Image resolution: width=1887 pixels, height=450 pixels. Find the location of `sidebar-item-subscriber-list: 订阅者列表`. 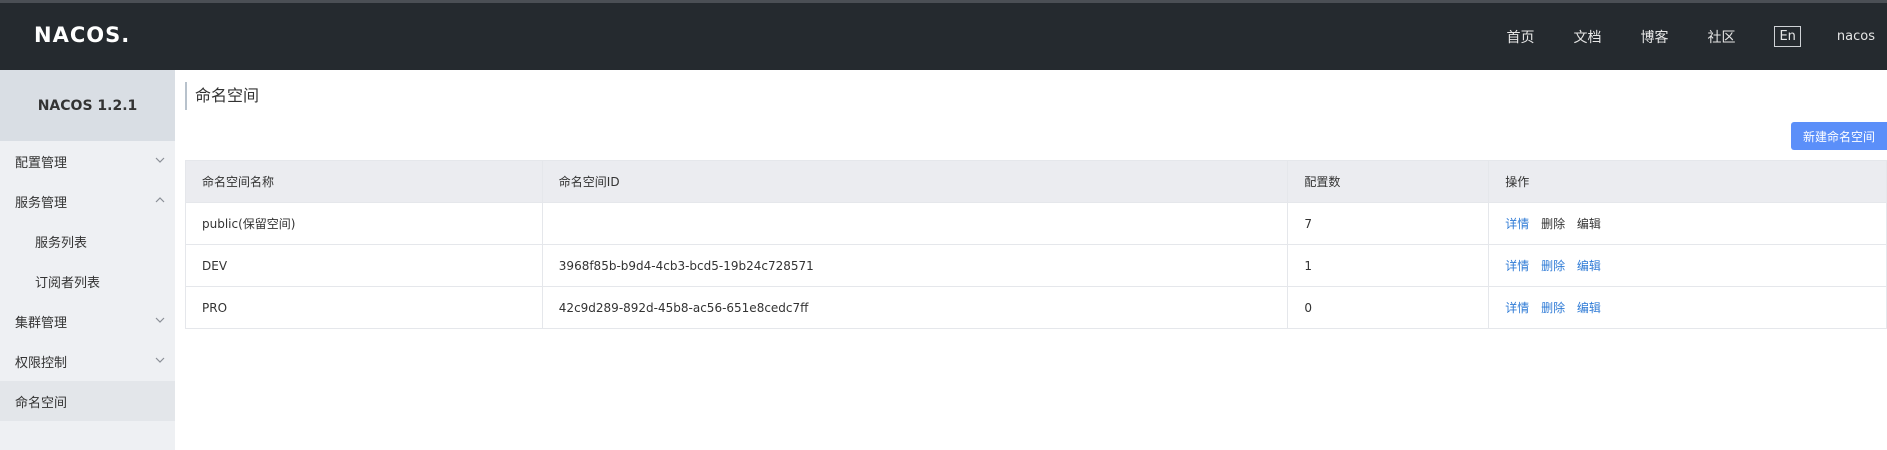

sidebar-item-subscriber-list: 订阅者列表 is located at coordinates (87, 281).